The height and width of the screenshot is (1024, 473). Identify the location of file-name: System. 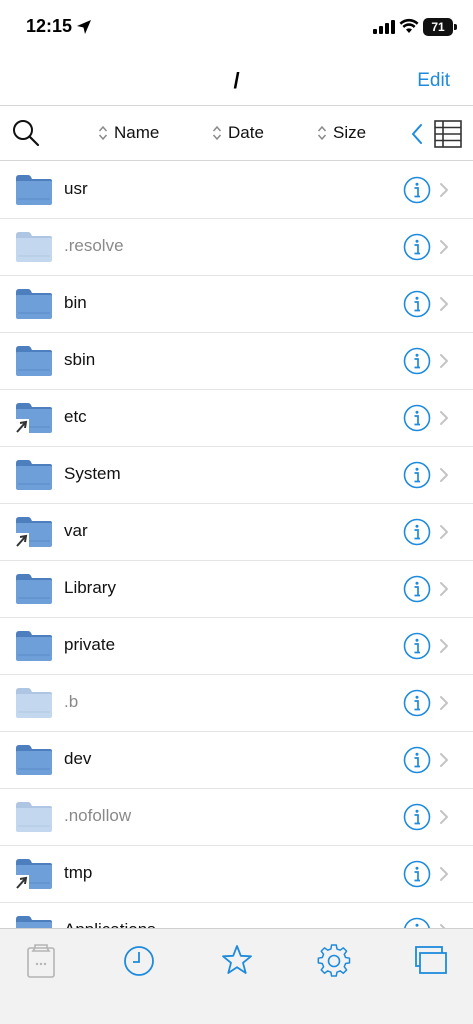
(92, 473).